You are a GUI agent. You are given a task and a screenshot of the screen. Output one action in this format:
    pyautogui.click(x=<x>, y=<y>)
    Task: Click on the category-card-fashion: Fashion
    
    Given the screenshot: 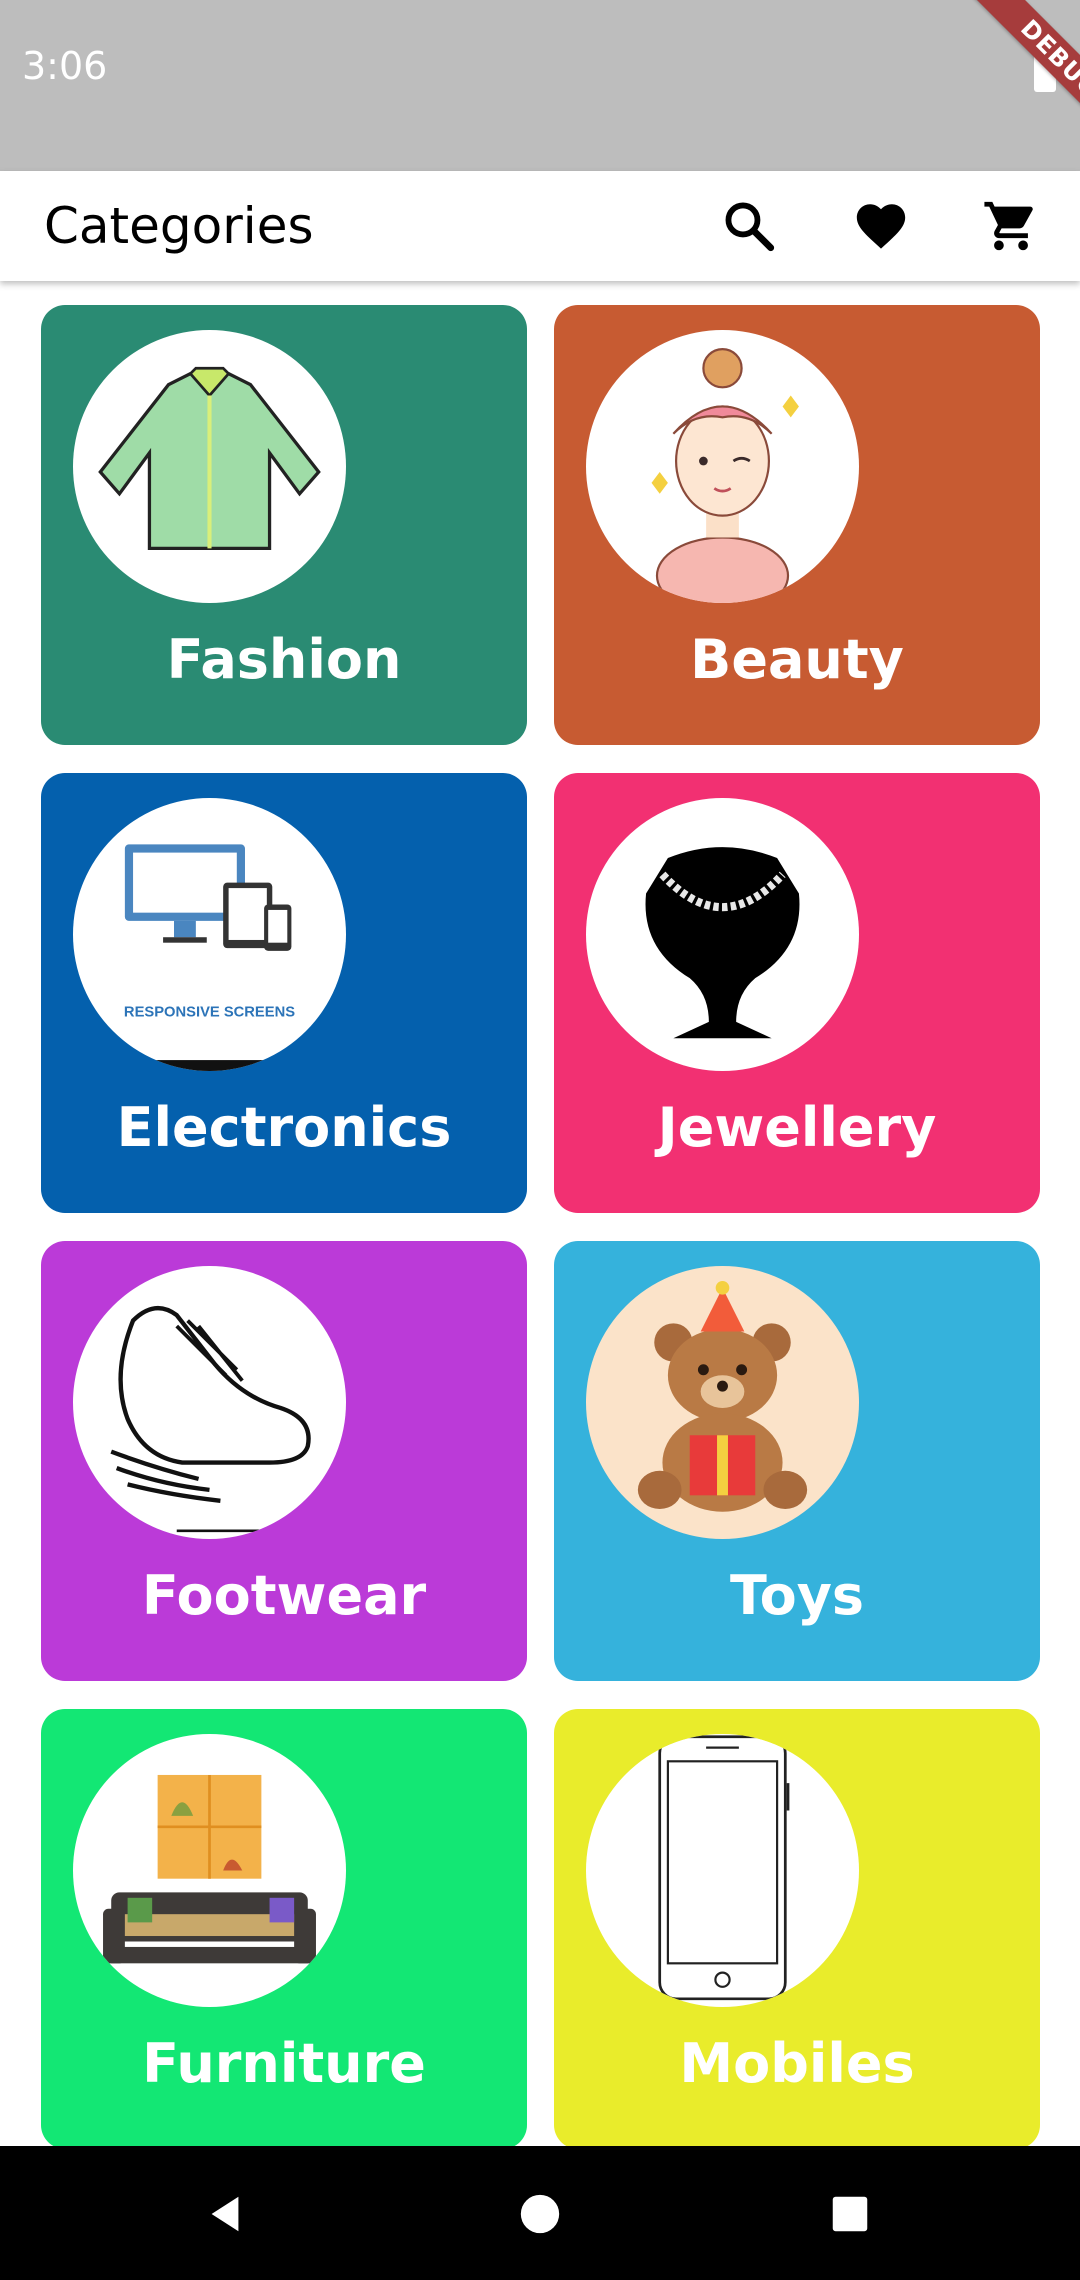 What is the action you would take?
    pyautogui.click(x=284, y=525)
    